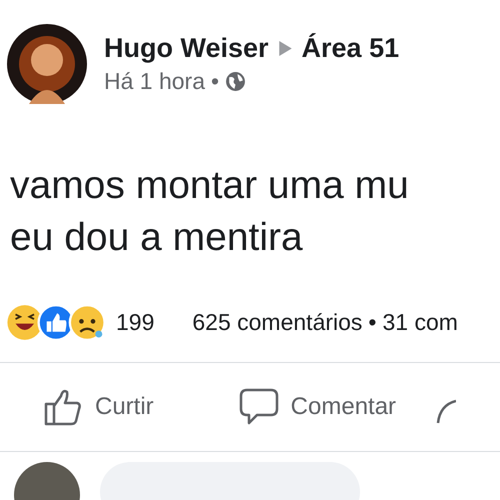 The height and width of the screenshot is (500, 500). Describe the element at coordinates (258, 407) in the screenshot. I see `speech-bubble-icon` at that location.